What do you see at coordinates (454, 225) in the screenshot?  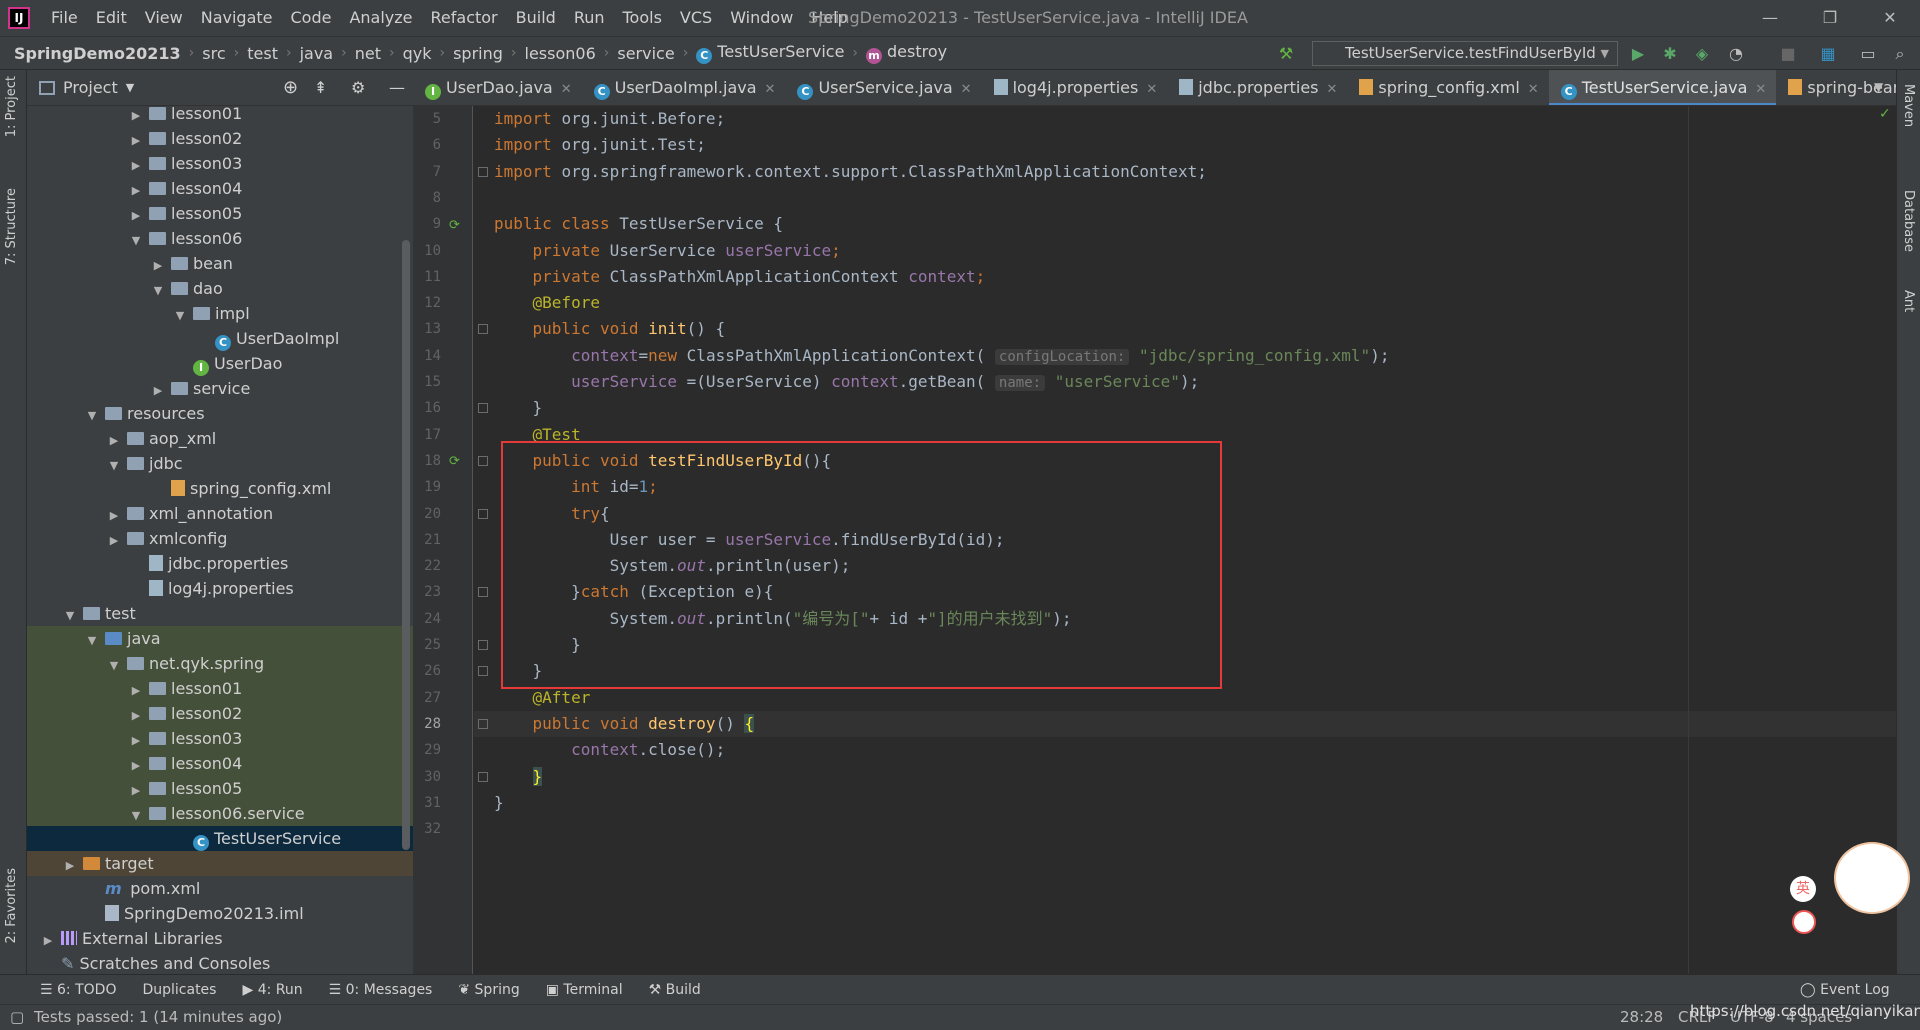 I see `run-test-class-icon: ⟳` at bounding box center [454, 225].